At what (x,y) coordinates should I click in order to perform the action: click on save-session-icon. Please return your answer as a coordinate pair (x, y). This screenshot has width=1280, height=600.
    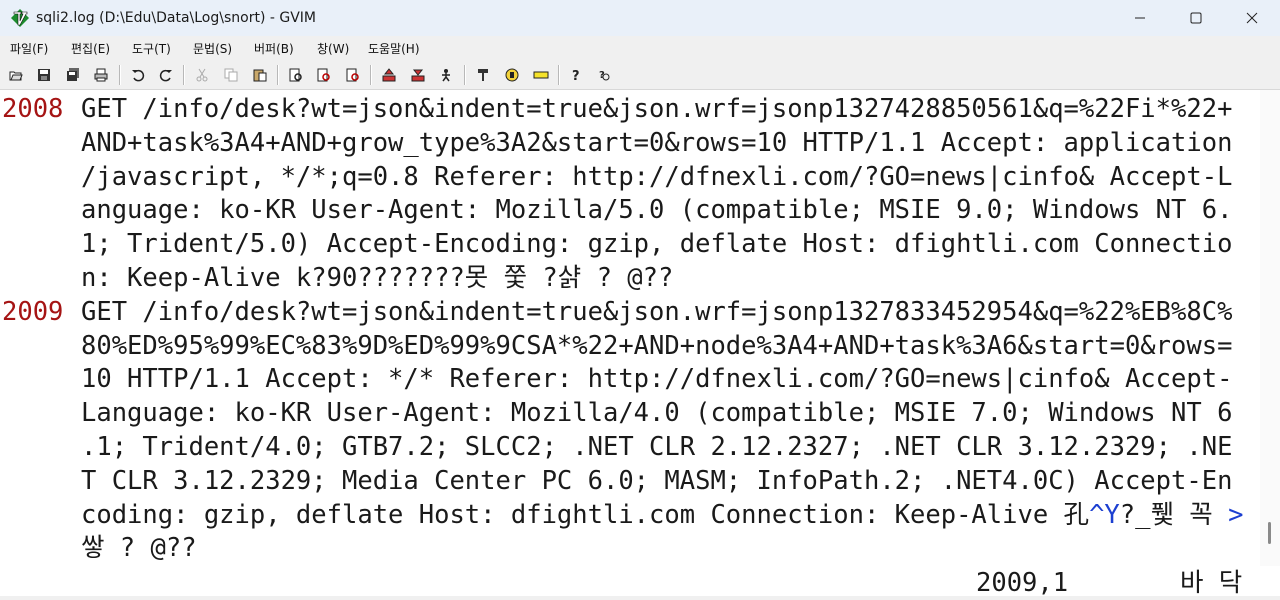
    Looking at the image, I should click on (418, 75).